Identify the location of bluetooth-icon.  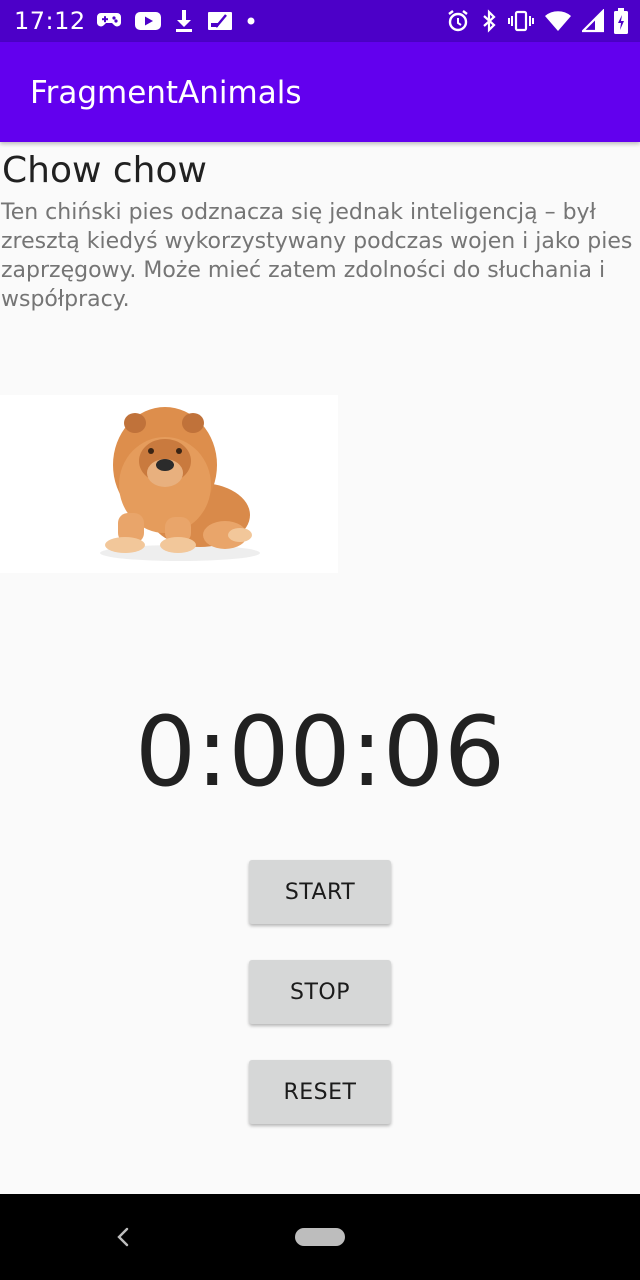
(489, 21).